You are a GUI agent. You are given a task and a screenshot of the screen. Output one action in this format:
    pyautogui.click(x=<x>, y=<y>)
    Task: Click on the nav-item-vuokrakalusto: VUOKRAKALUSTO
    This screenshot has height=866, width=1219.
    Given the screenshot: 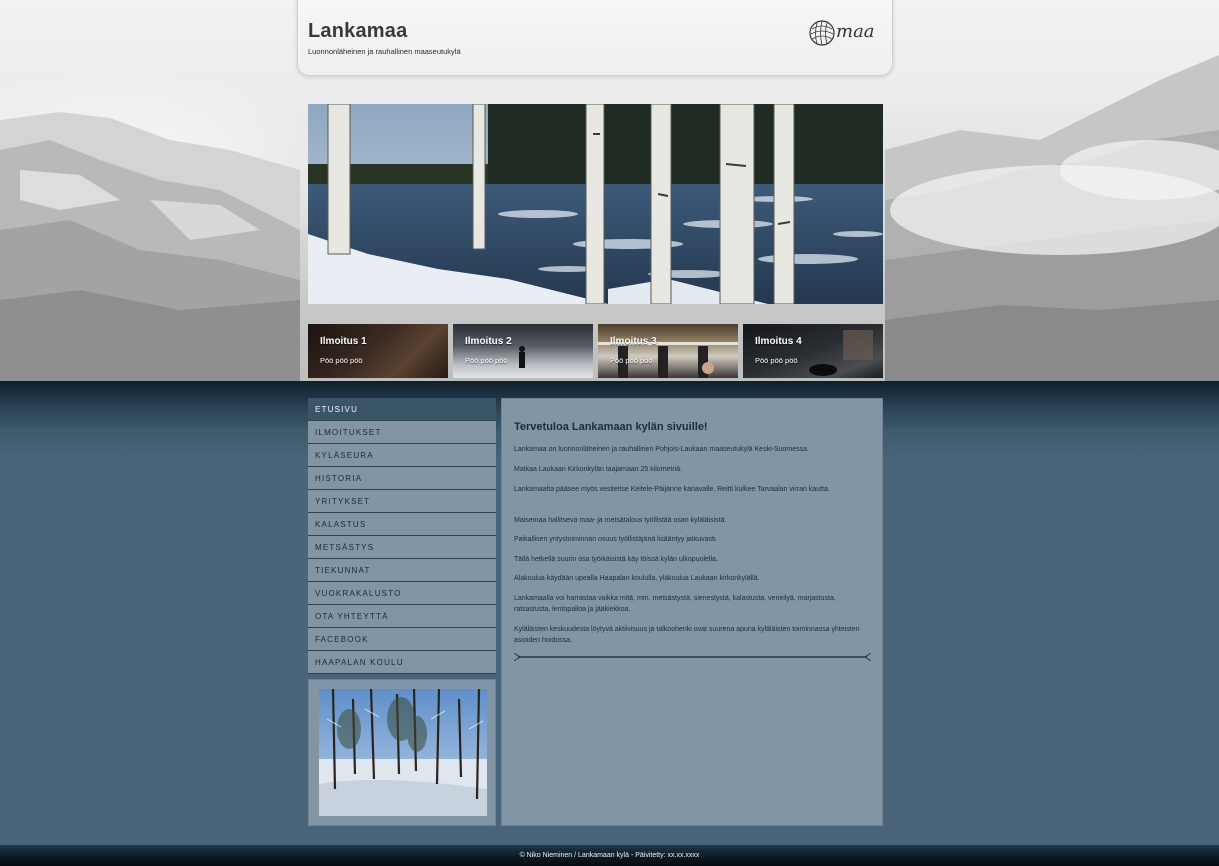 What is the action you would take?
    pyautogui.click(x=402, y=593)
    